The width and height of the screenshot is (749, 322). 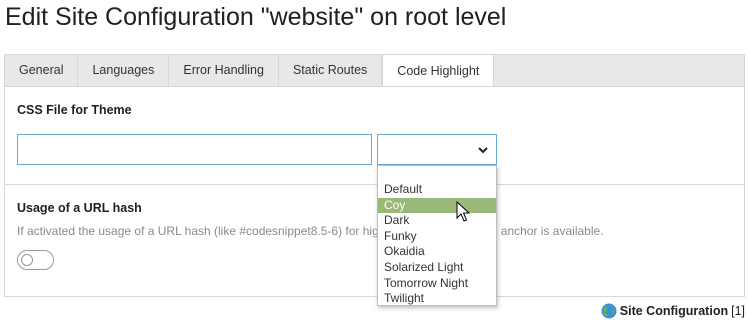 I want to click on option-funky: Funky, so click(x=437, y=237).